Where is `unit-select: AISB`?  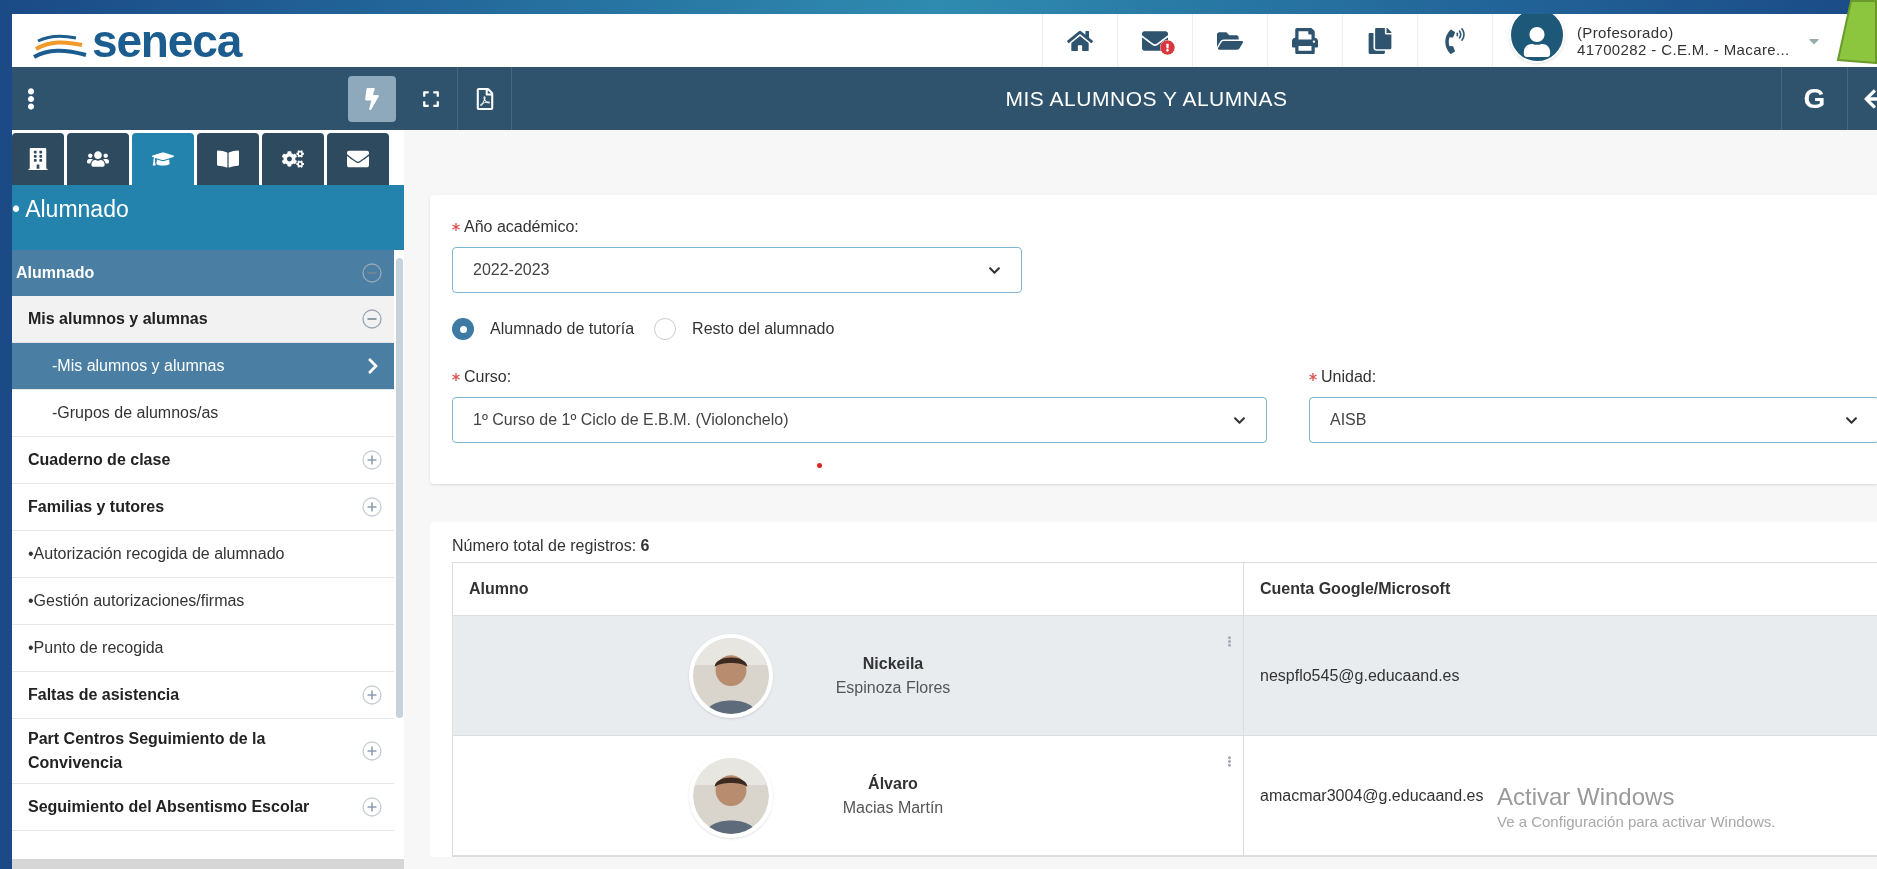 unit-select: AISB is located at coordinates (1593, 420).